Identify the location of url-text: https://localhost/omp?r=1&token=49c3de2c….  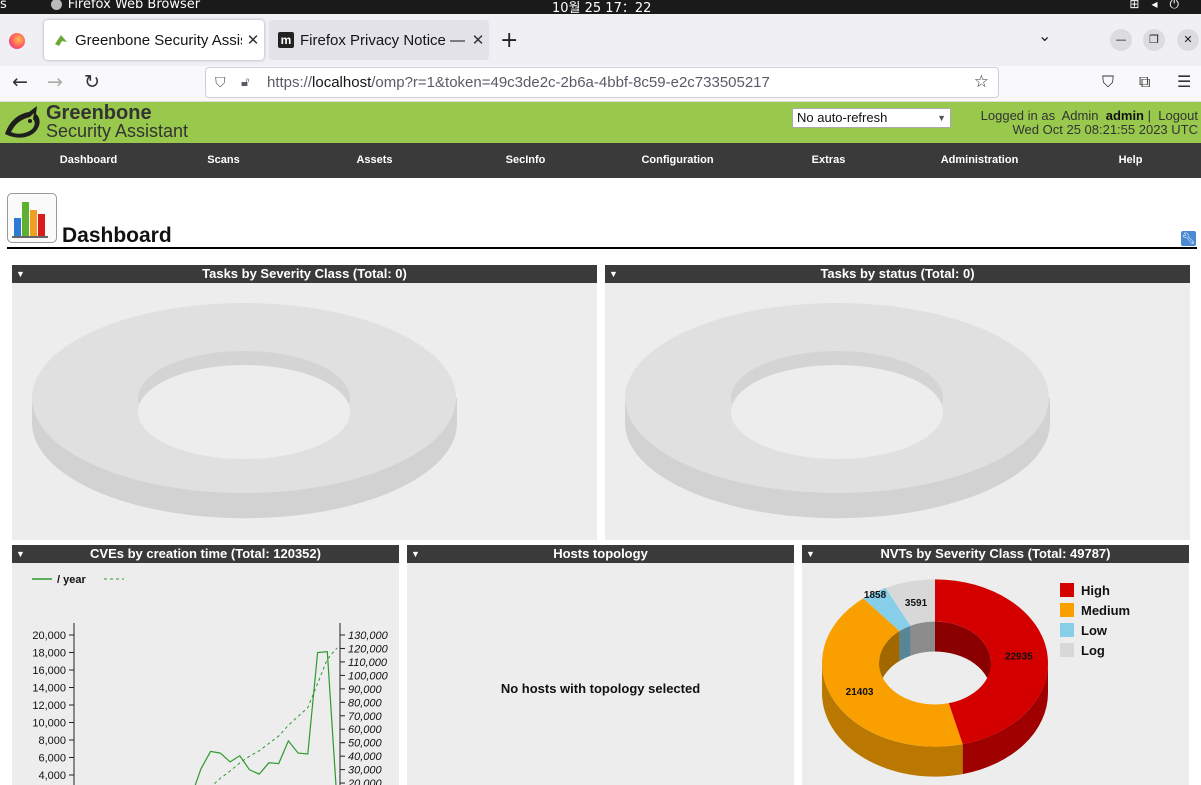
(518, 82).